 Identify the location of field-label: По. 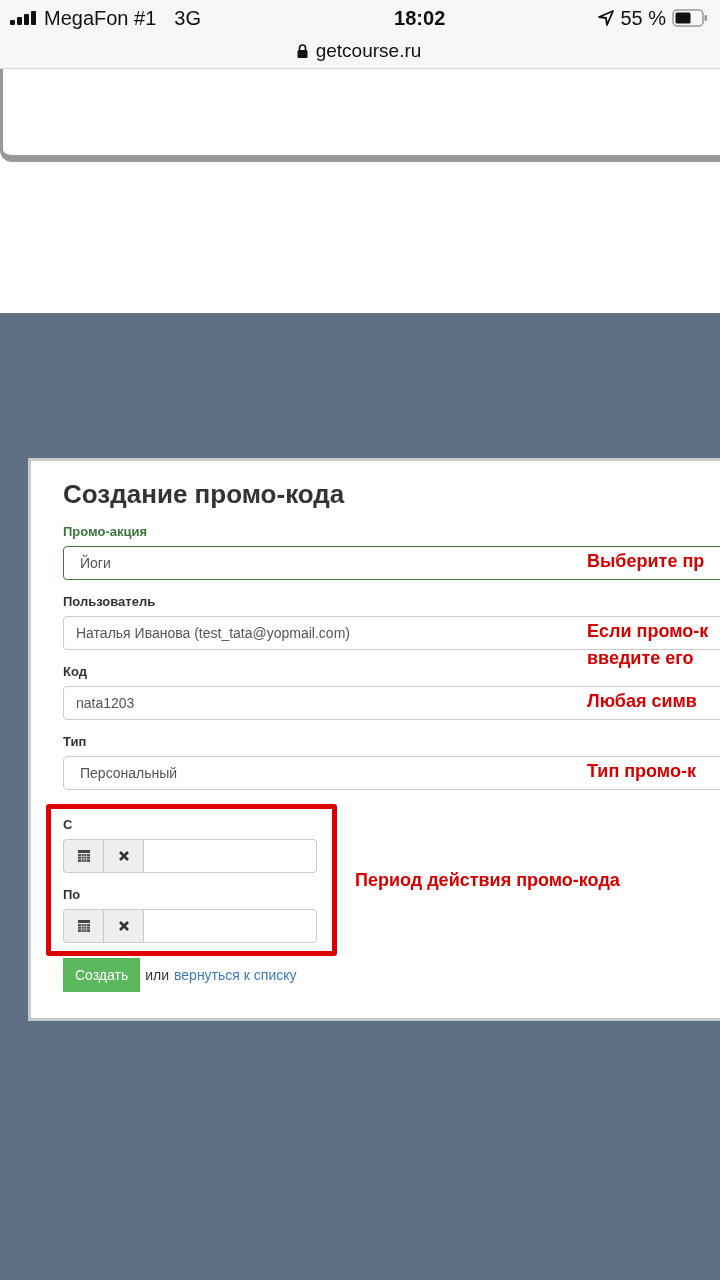
(72, 894).